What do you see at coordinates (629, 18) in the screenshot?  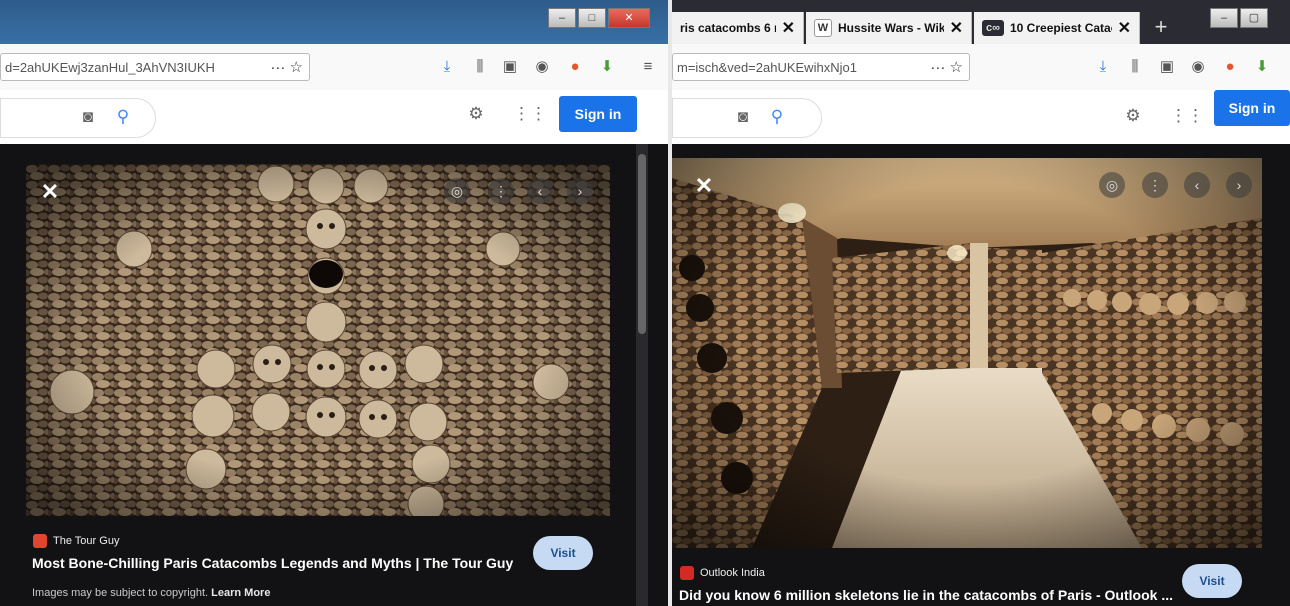 I see `close-window-icon: ✕` at bounding box center [629, 18].